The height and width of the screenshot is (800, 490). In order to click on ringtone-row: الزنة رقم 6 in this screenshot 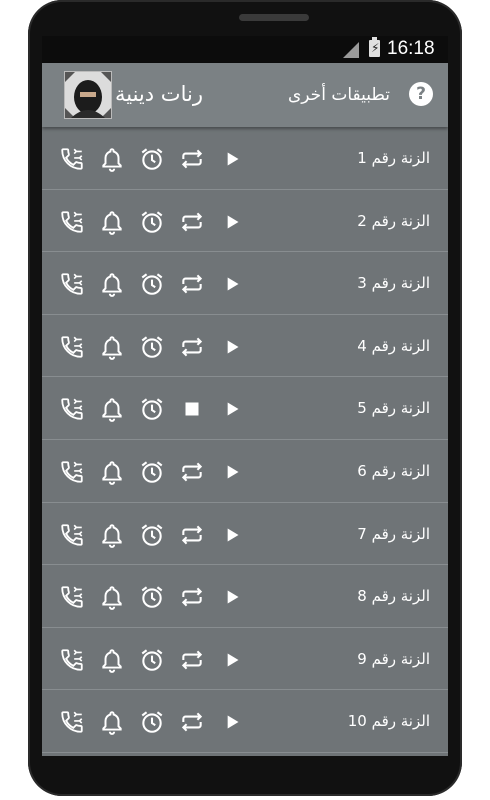, I will do `click(245, 471)`.